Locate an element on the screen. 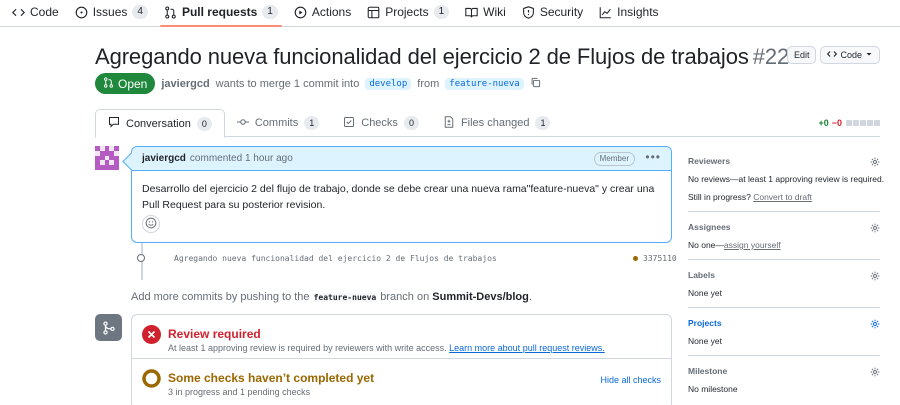 This screenshot has width=900, height=405. nav-pull-requests-label: Pull requests is located at coordinates (219, 12).